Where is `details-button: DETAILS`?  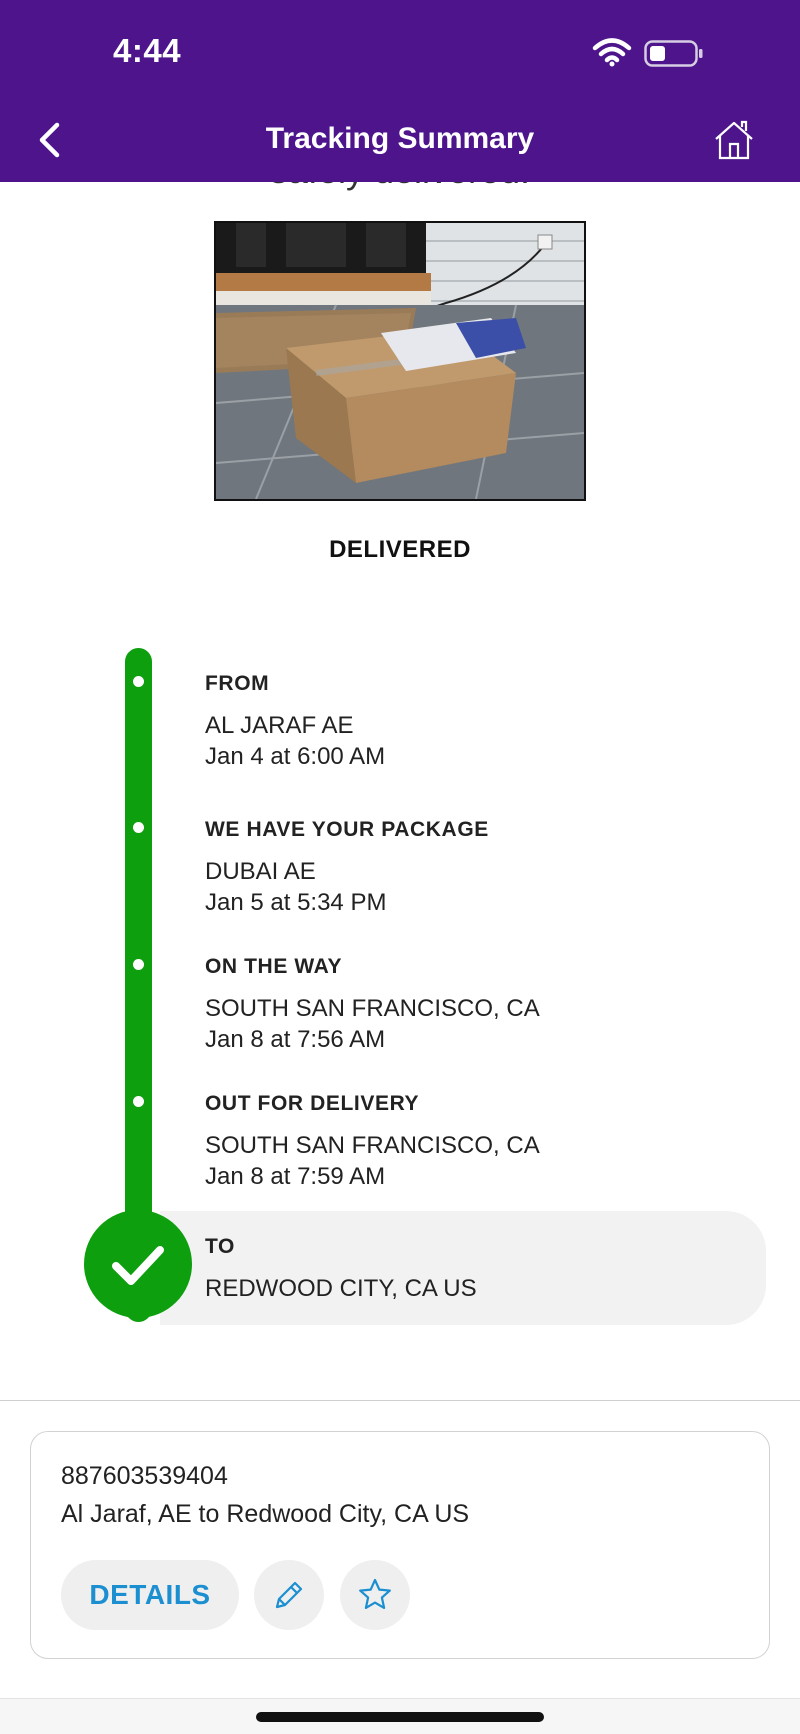 details-button: DETAILS is located at coordinates (150, 1595).